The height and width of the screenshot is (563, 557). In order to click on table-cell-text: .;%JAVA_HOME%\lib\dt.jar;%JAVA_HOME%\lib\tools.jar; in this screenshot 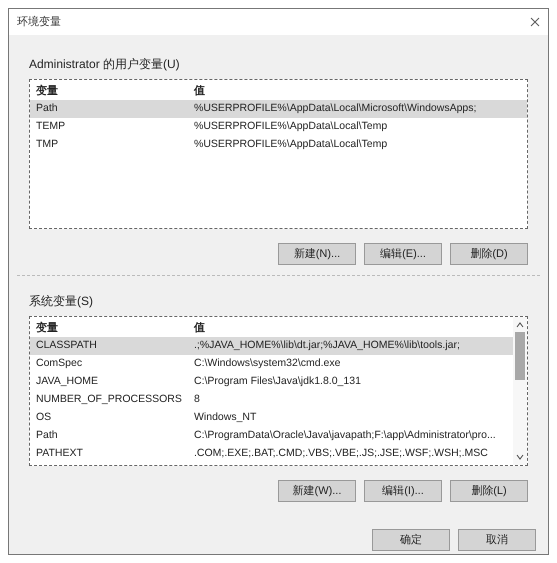, I will do `click(327, 346)`.